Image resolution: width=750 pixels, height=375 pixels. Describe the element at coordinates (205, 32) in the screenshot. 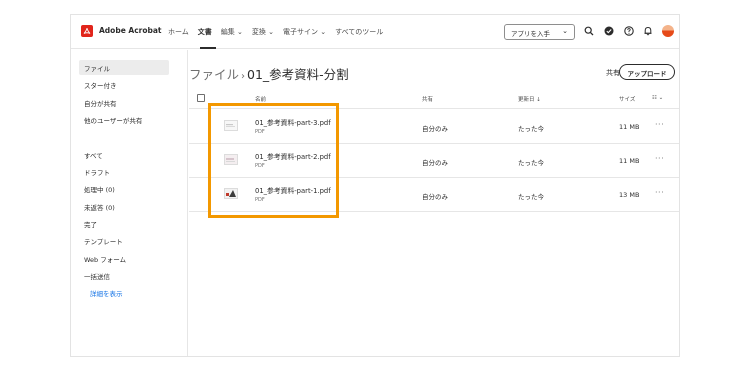

I see `nav-documents: 文書` at that location.